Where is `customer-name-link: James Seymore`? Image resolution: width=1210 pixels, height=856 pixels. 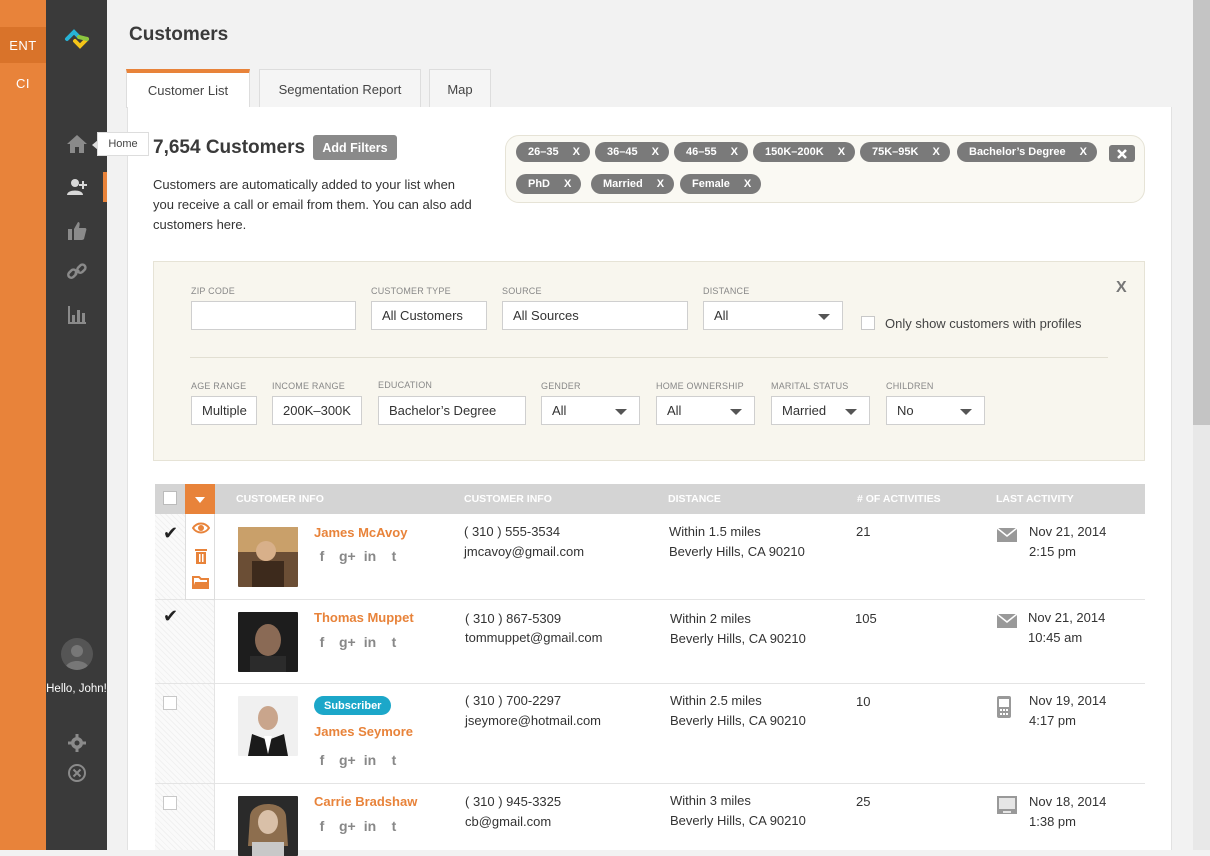
customer-name-link: James Seymore is located at coordinates (363, 731).